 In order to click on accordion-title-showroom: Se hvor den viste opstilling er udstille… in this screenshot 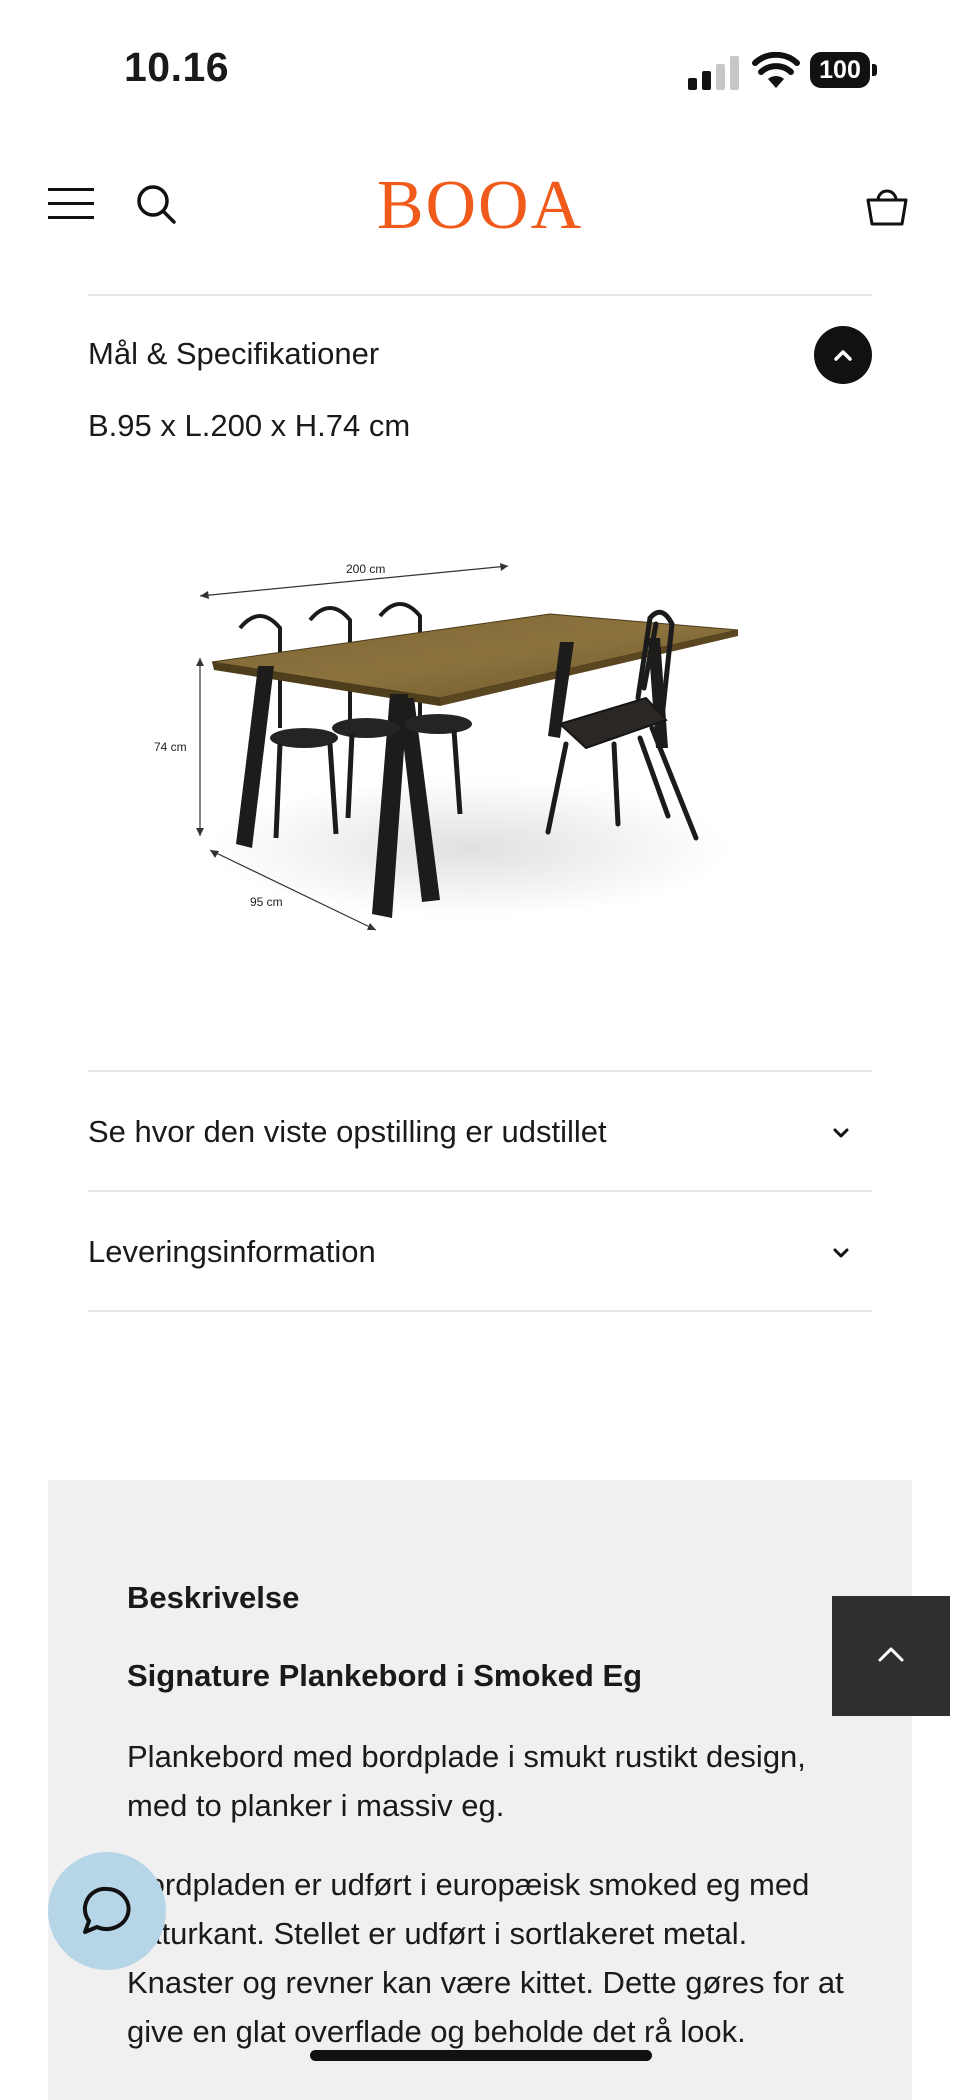, I will do `click(347, 1132)`.